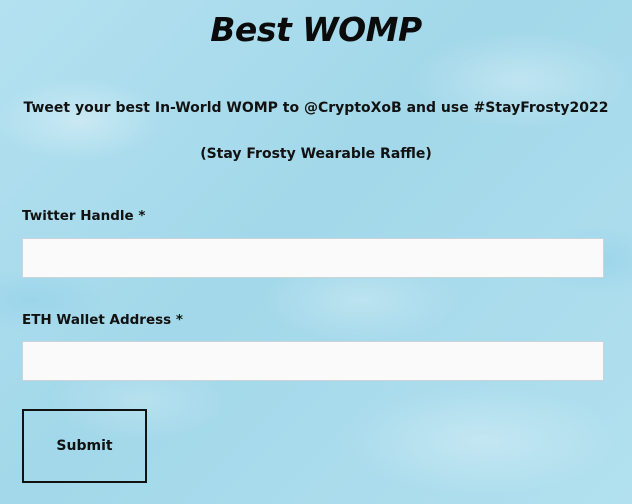 The image size is (632, 504). I want to click on twitter-handle-input, so click(313, 258).